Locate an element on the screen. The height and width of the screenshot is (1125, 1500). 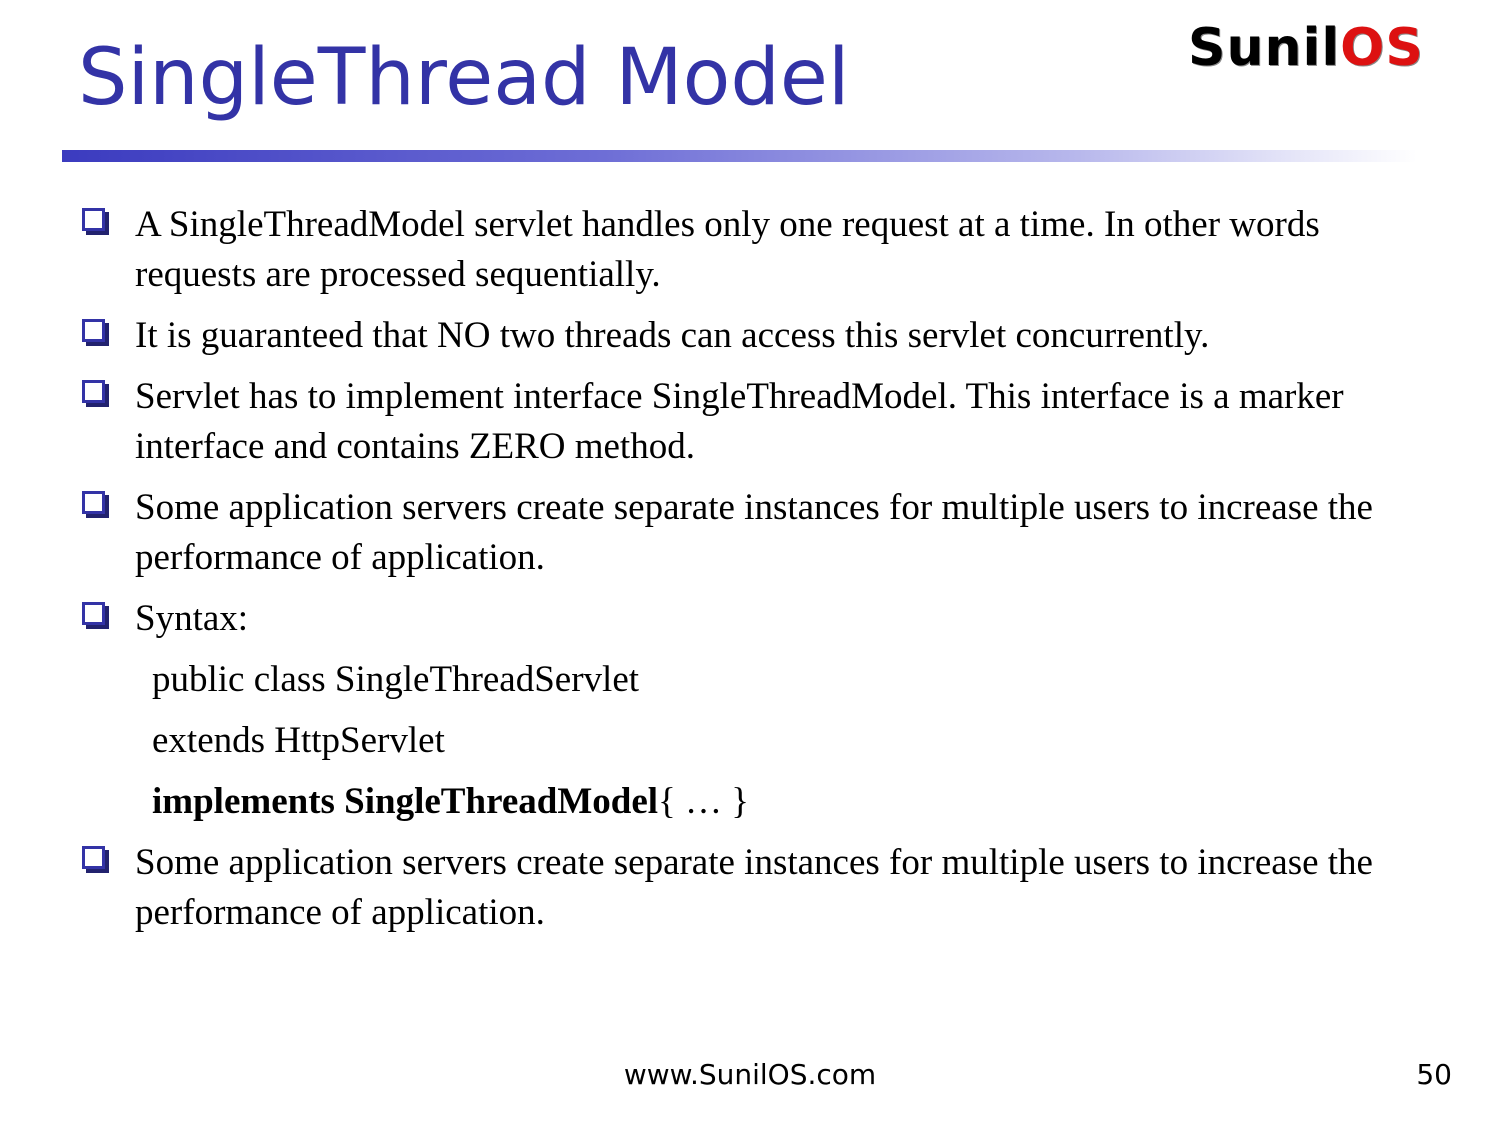
title-divider is located at coordinates (739, 156).